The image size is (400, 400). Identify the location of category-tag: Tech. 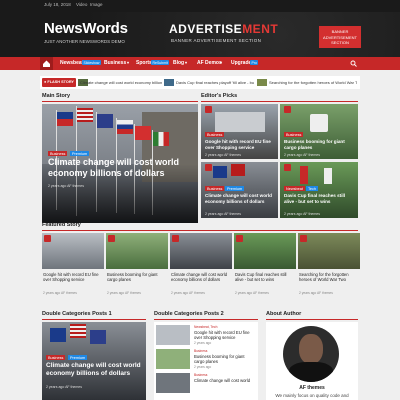
(312, 188).